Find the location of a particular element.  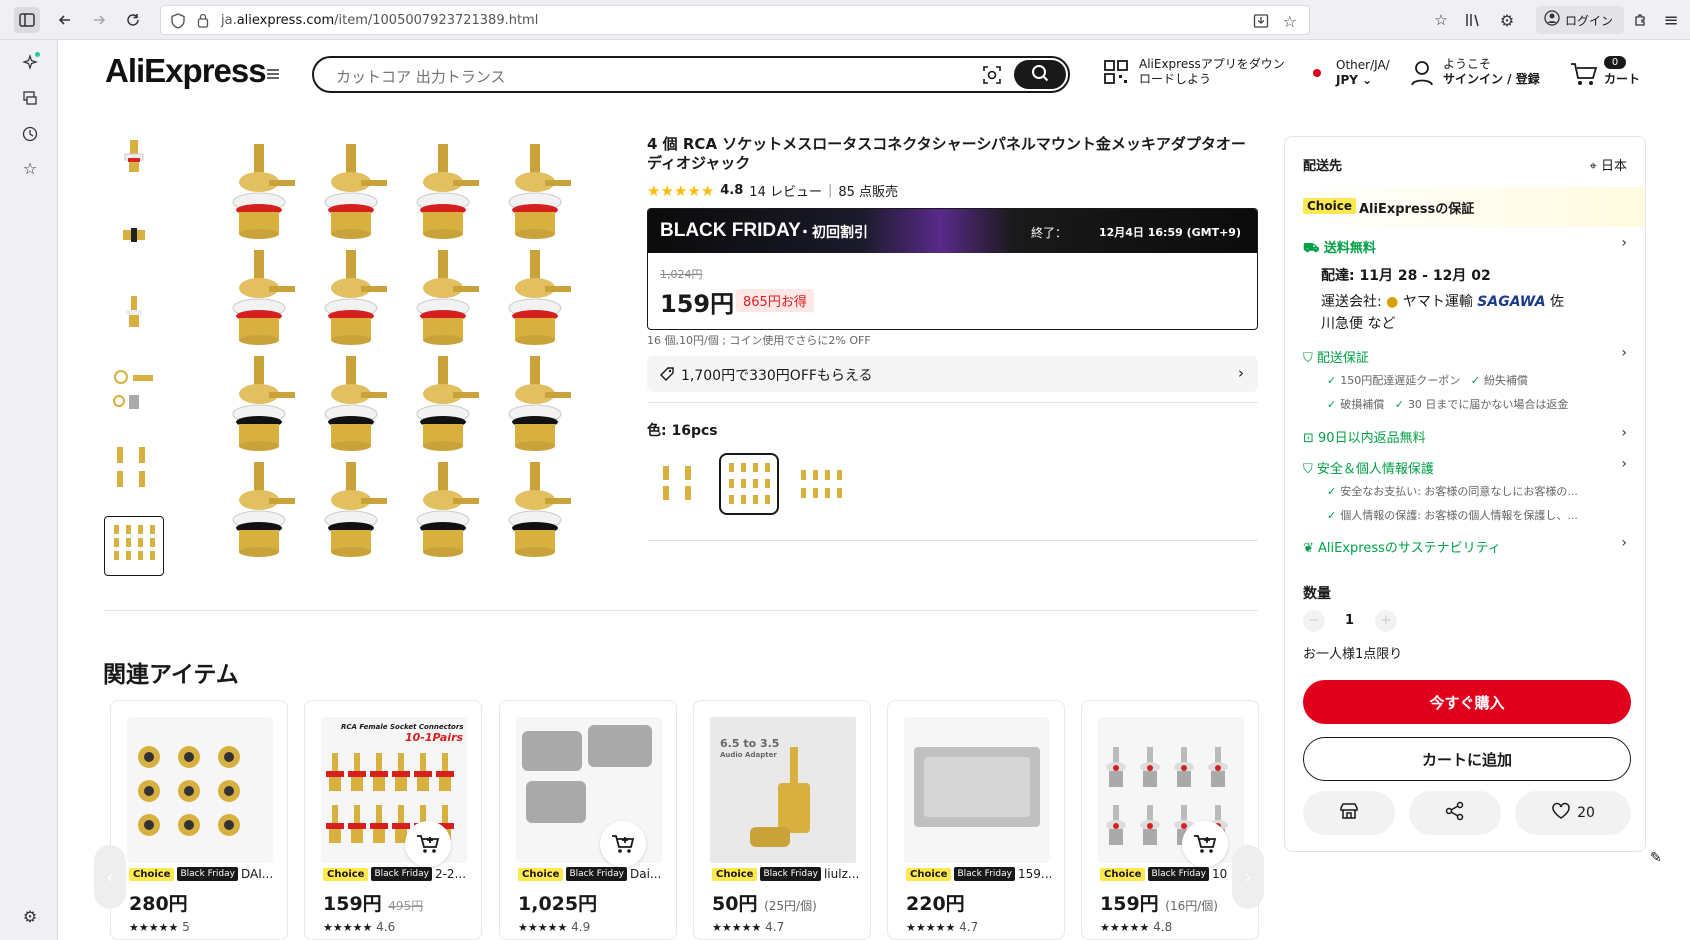

sign-in-link: ようこそ サインイン / 登録 is located at coordinates (1491, 72).